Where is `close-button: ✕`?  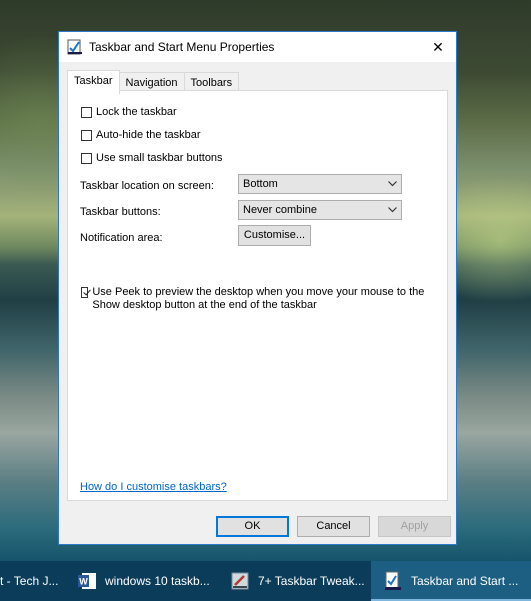 close-button: ✕ is located at coordinates (438, 47).